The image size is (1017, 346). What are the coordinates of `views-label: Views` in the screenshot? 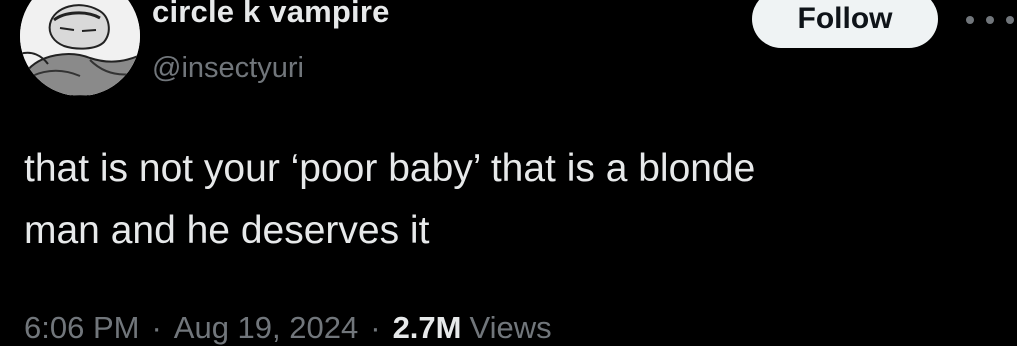 It's located at (510, 327).